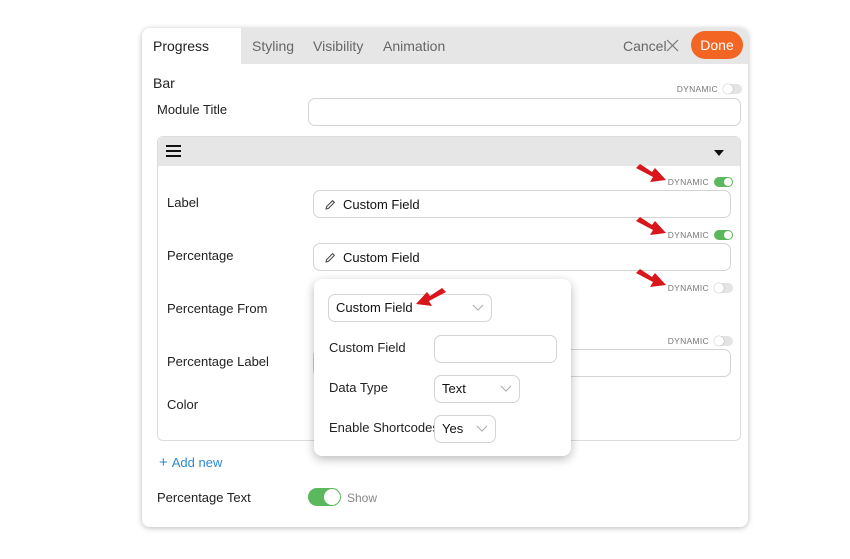 This screenshot has height=559, width=850. Describe the element at coordinates (454, 388) in the screenshot. I see `data-type-value: Text` at that location.